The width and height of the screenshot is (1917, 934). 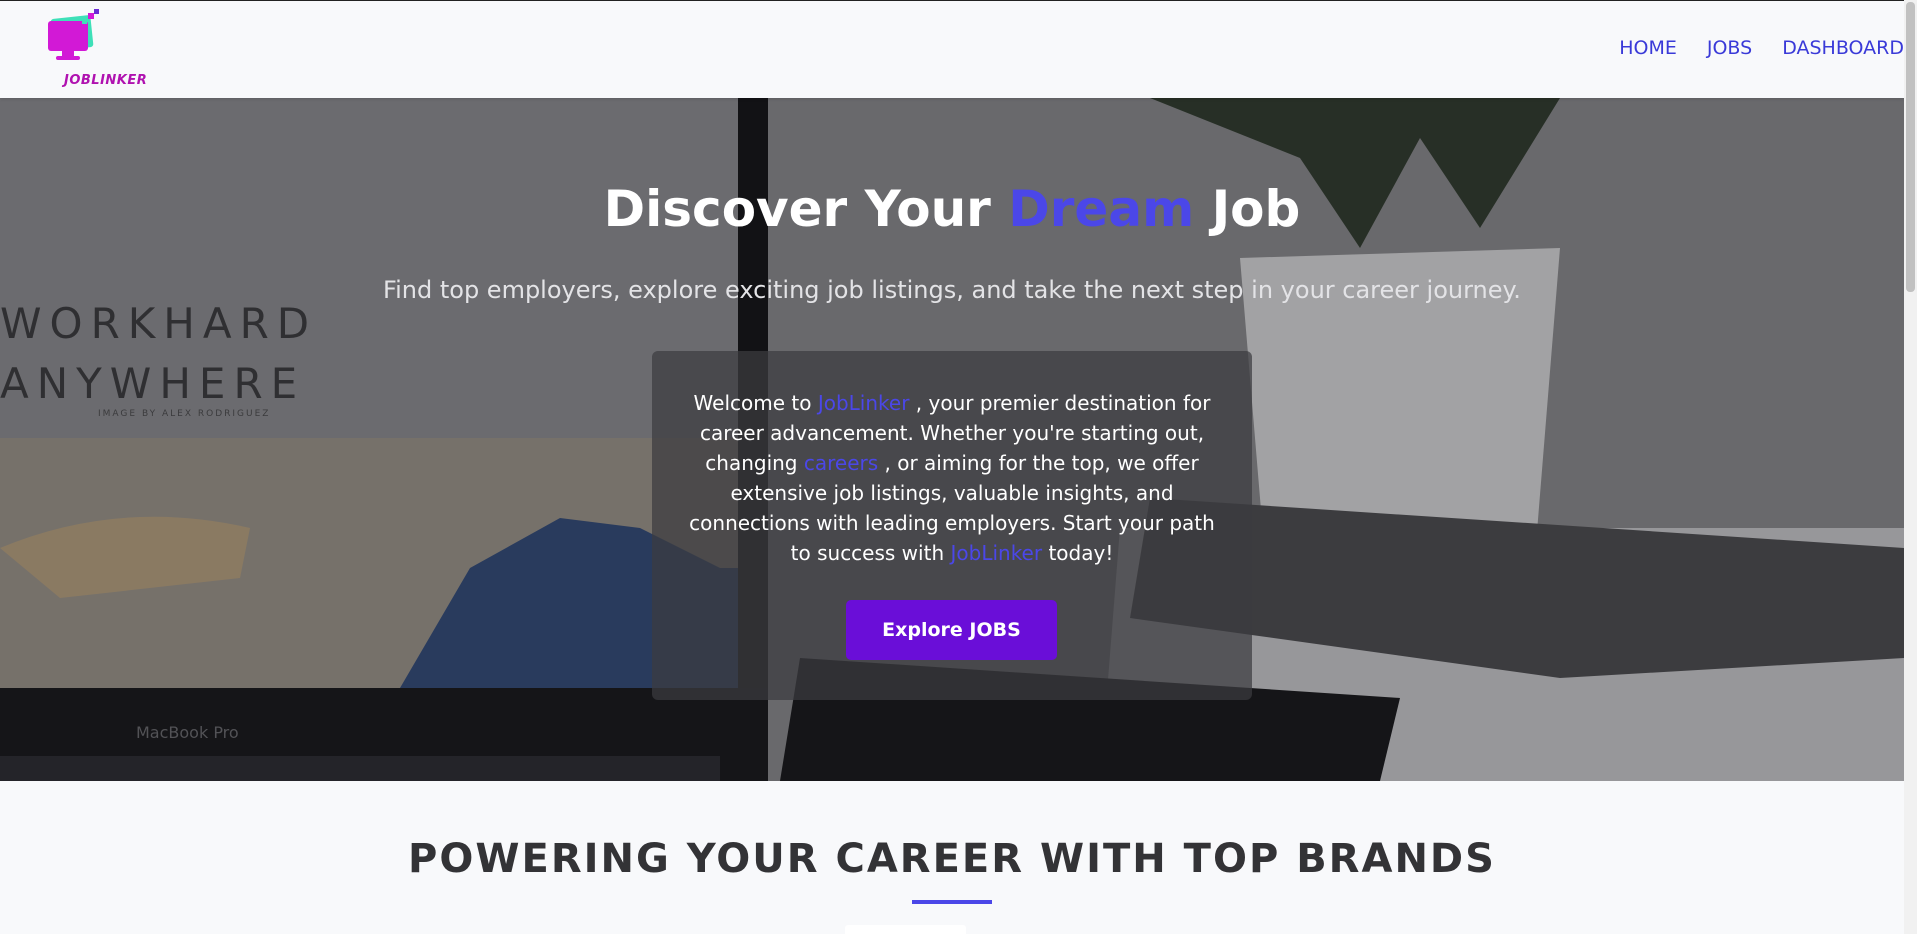 I want to click on nav-links: HOME JOBS DASHBOARD, so click(x=1761, y=48).